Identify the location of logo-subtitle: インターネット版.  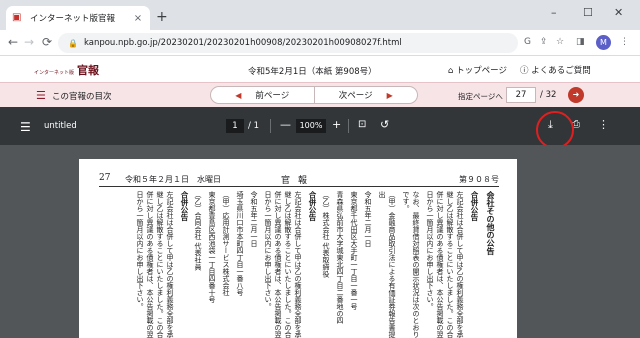
(54, 73).